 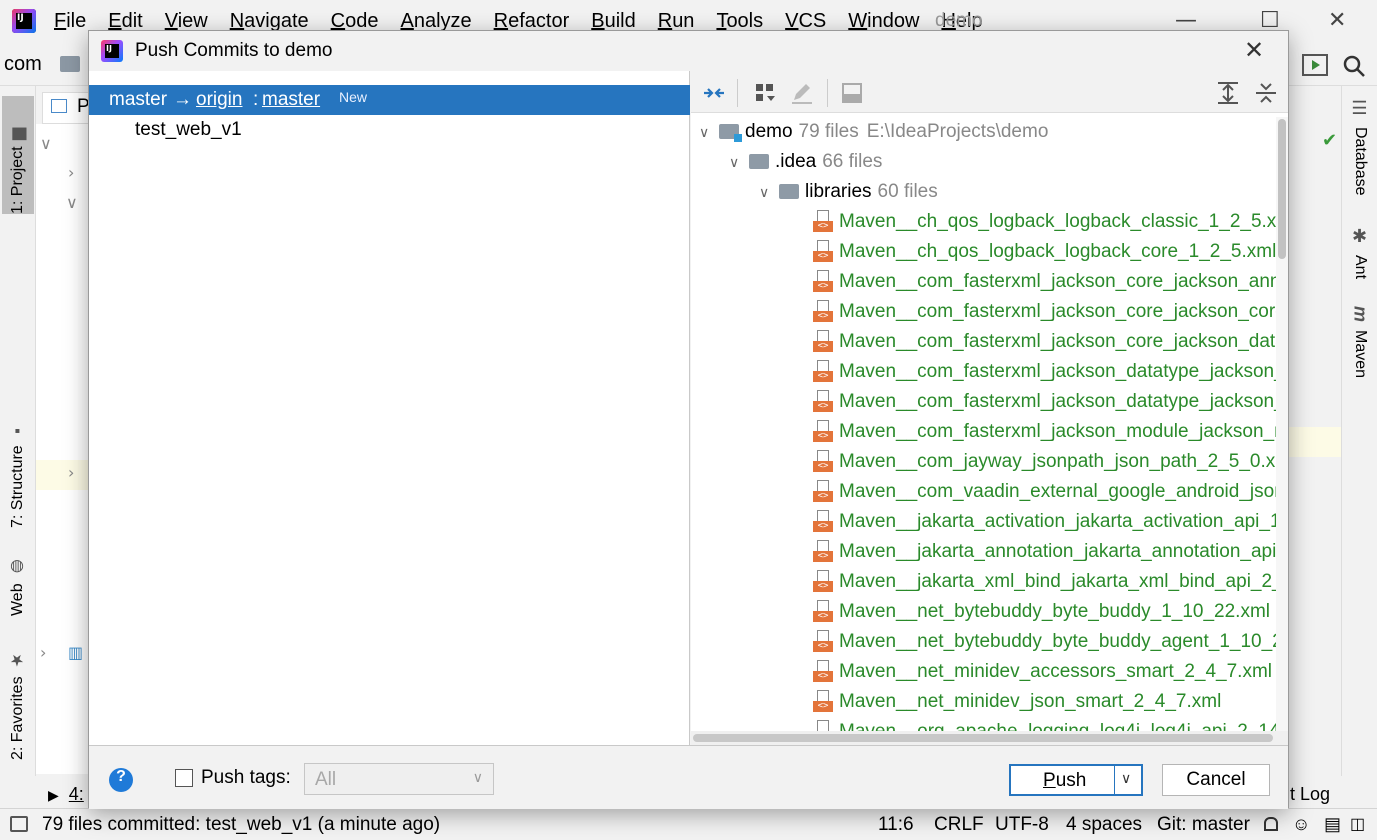 What do you see at coordinates (66, 794) in the screenshot?
I see `bottom-tab: ▶ 4:` at bounding box center [66, 794].